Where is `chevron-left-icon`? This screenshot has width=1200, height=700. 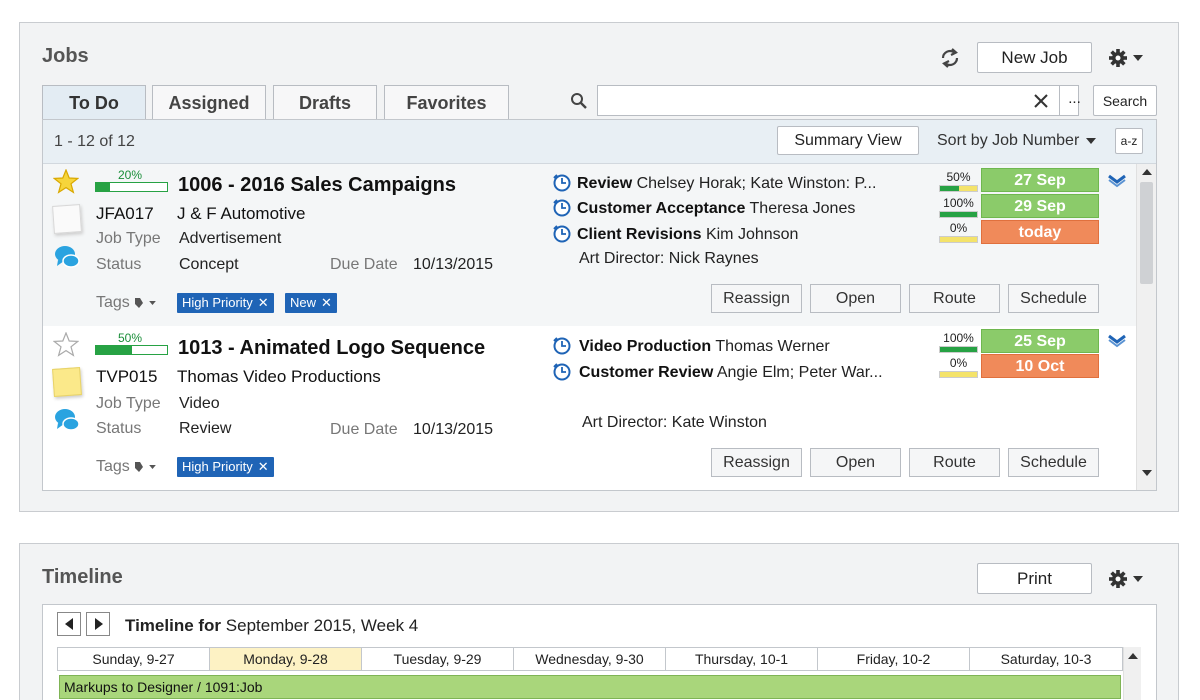 chevron-left-icon is located at coordinates (69, 624).